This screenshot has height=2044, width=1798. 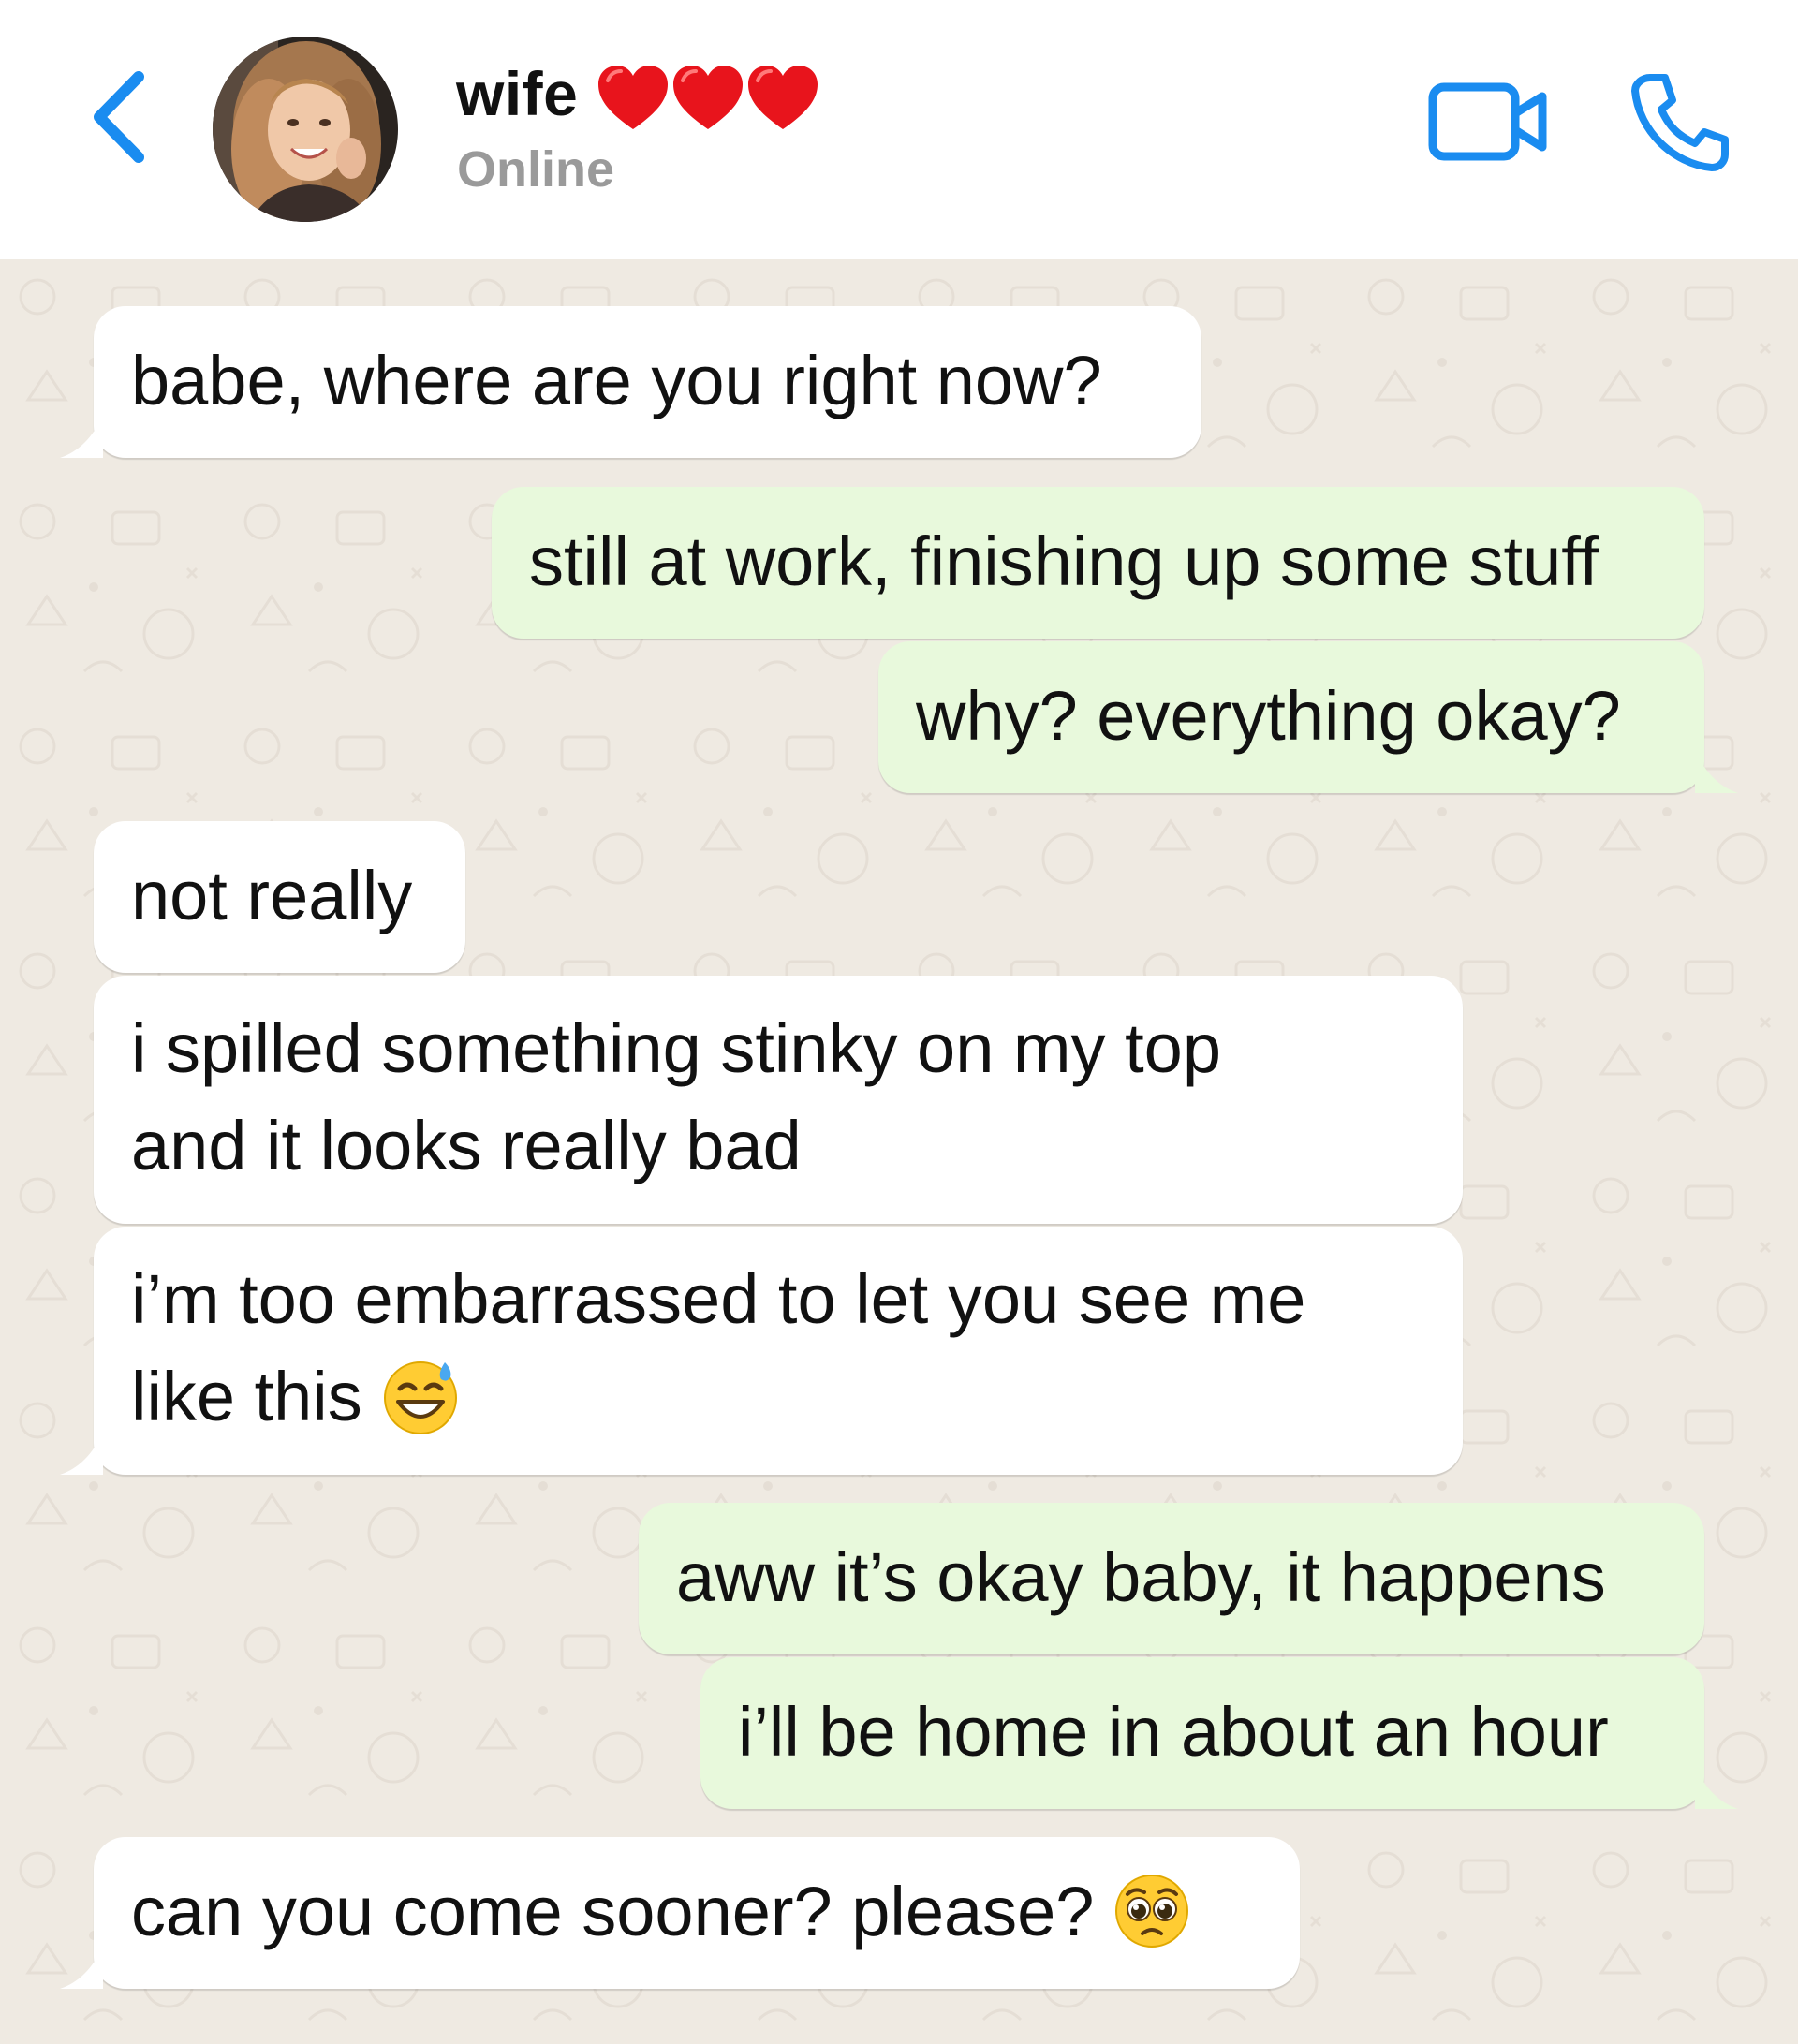 What do you see at coordinates (536, 169) in the screenshot?
I see `contact-status: Online` at bounding box center [536, 169].